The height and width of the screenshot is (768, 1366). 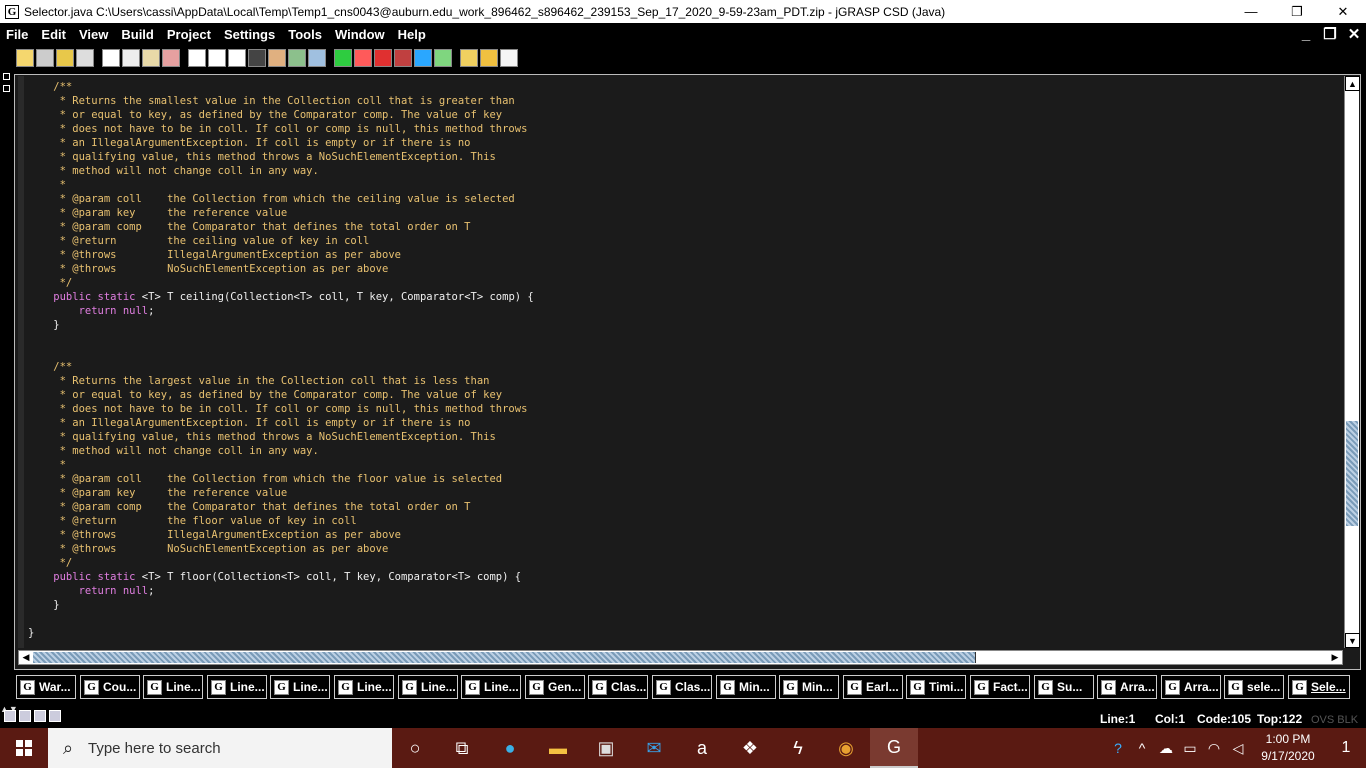 What do you see at coordinates (26, 657) in the screenshot?
I see `scroll-left-icon: ◀` at bounding box center [26, 657].